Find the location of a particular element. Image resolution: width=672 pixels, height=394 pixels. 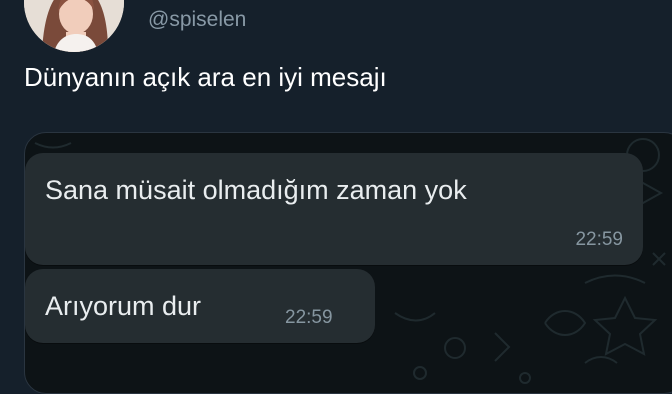

user-handle: @spiselen is located at coordinates (197, 20).